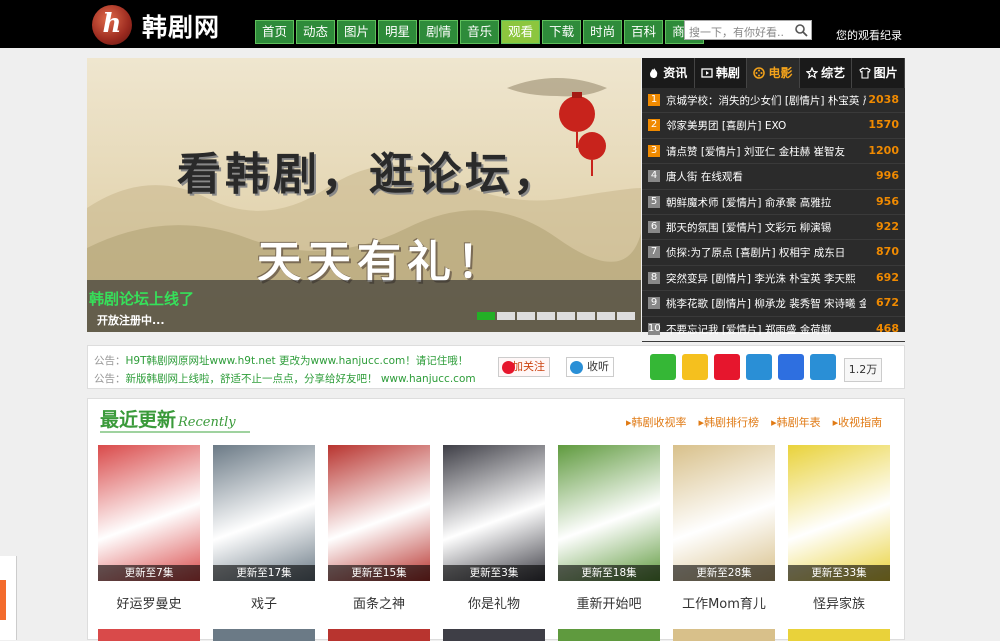  I want to click on recent-link-3: ▸收视指南, so click(858, 422).